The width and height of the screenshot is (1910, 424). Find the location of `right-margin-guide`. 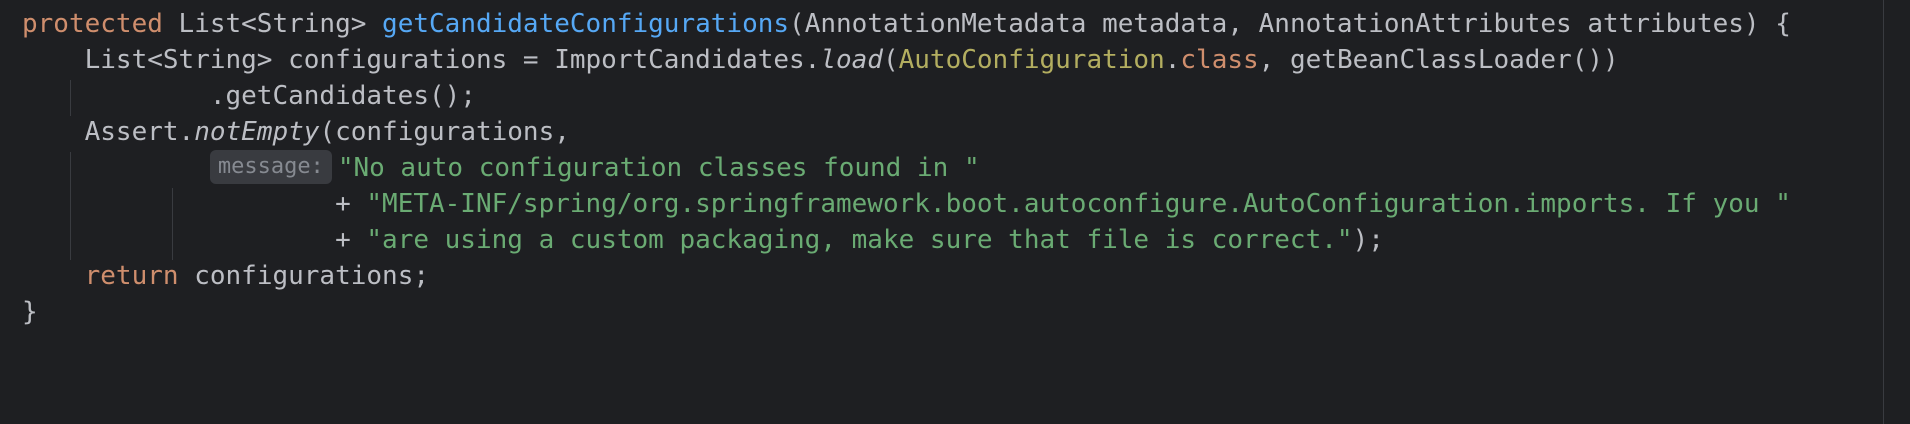

right-margin-guide is located at coordinates (1883, 212).